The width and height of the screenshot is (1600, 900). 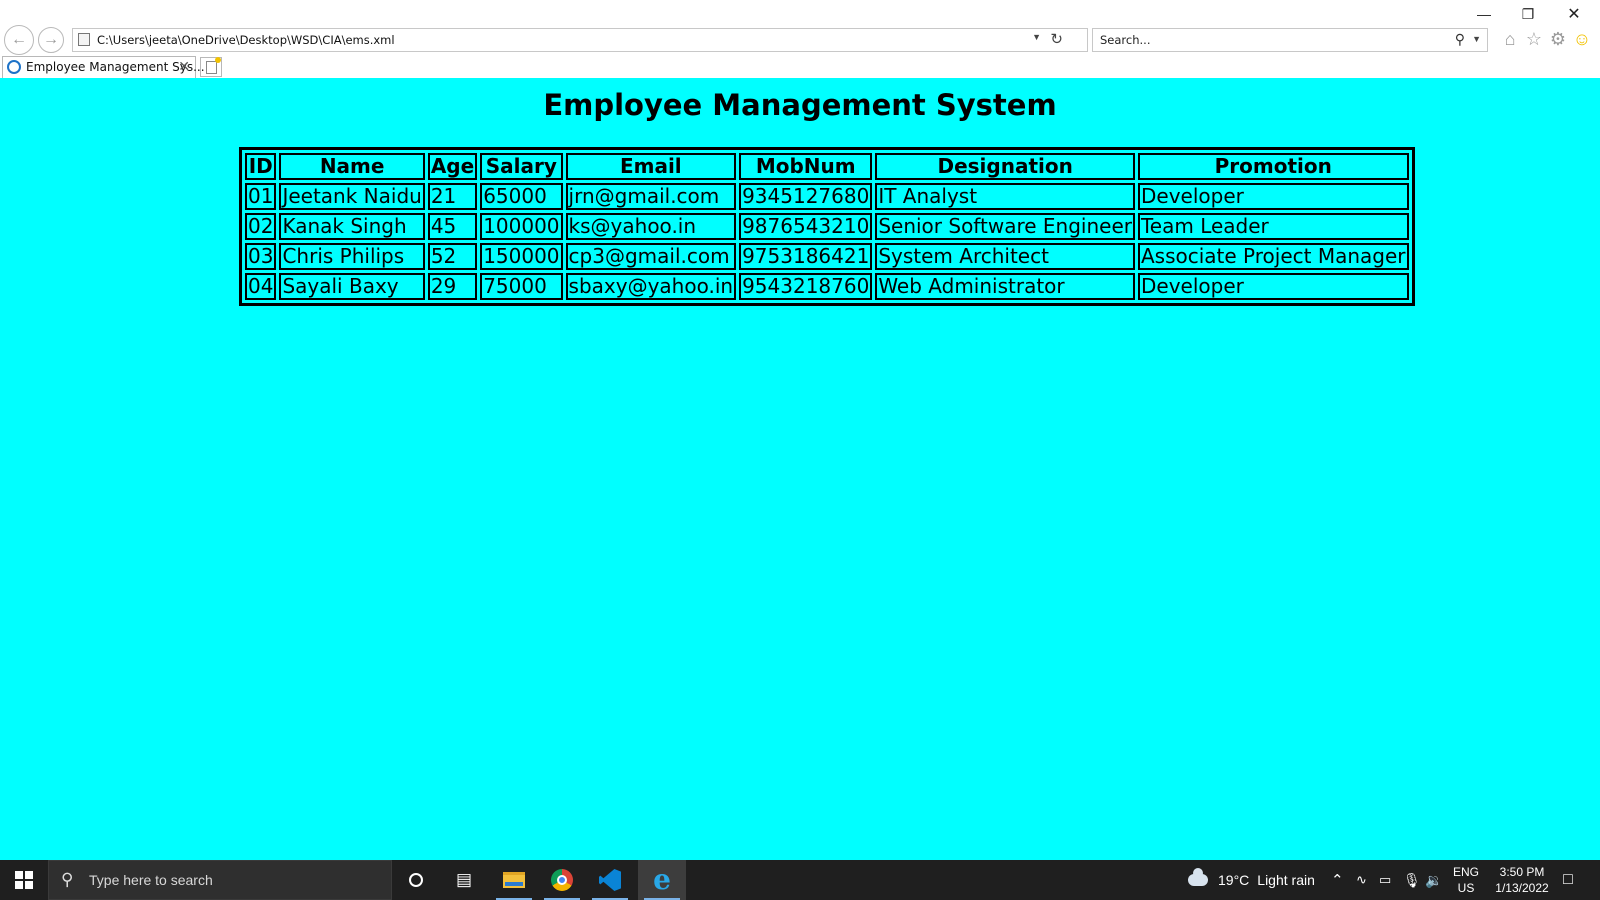 I want to click on new-tab-button, so click(x=211, y=66).